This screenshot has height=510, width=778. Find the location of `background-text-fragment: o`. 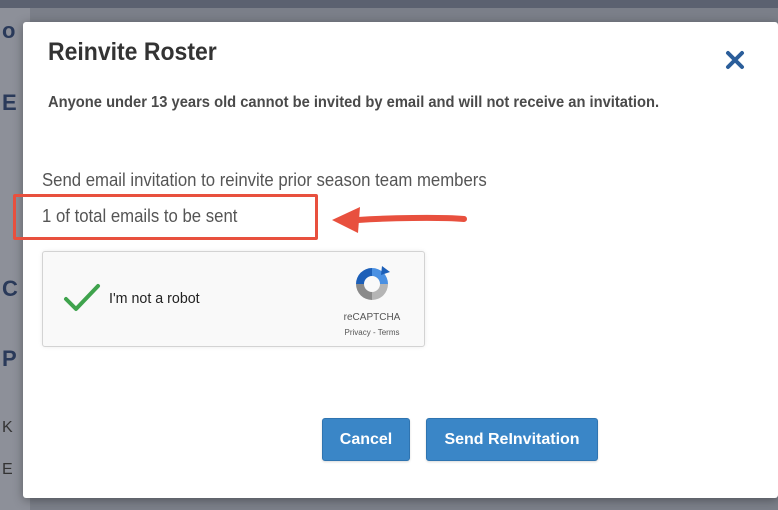

background-text-fragment: o is located at coordinates (9, 30).